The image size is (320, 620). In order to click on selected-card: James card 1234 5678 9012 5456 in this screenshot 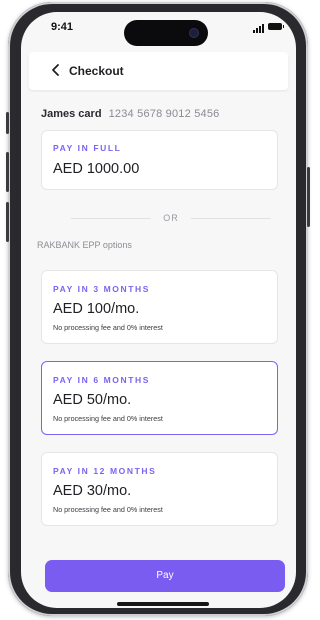, I will do `click(130, 114)`.